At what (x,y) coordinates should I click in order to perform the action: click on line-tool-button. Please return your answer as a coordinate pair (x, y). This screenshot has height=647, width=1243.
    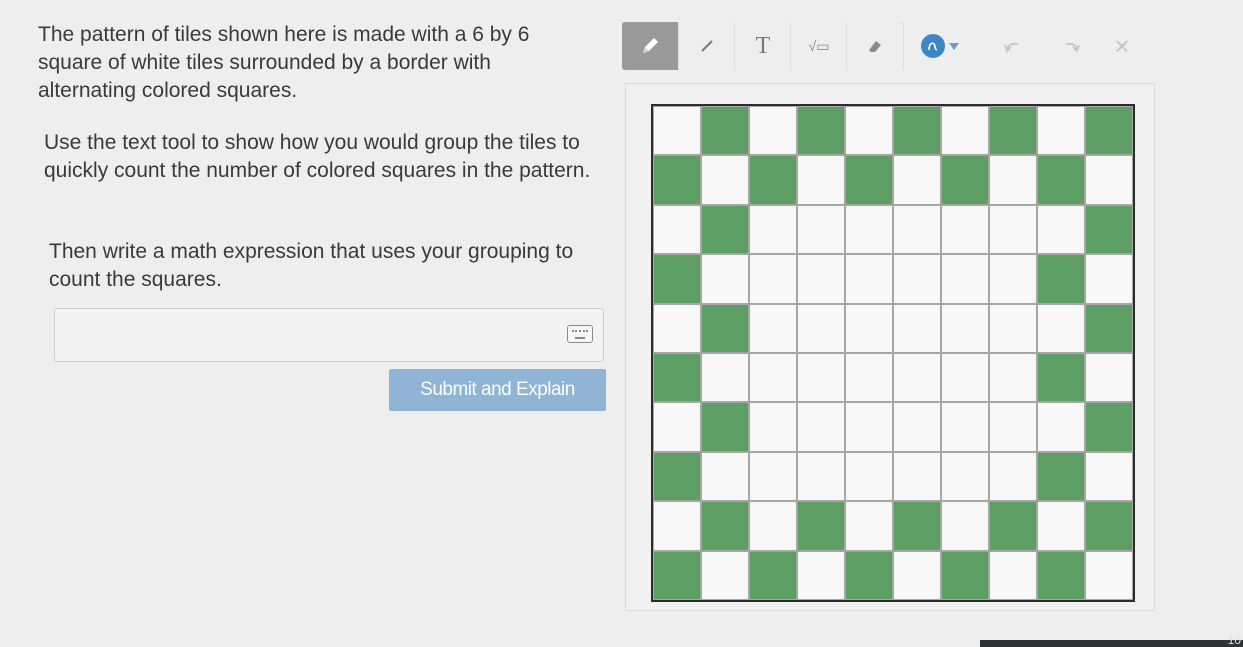
    Looking at the image, I should click on (706, 46).